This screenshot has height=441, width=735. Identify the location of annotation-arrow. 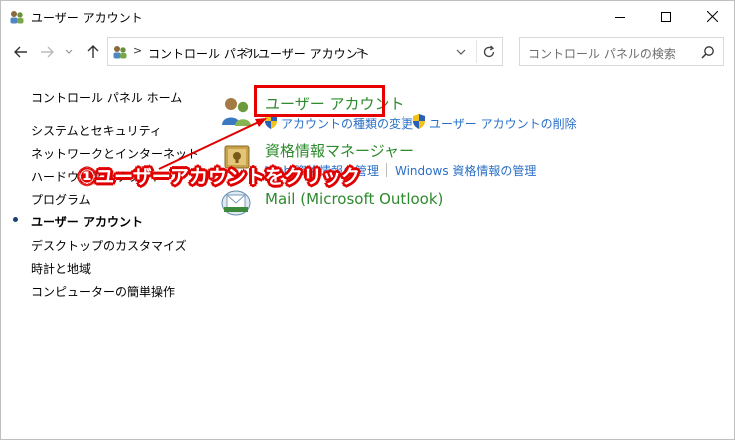
(212, 144).